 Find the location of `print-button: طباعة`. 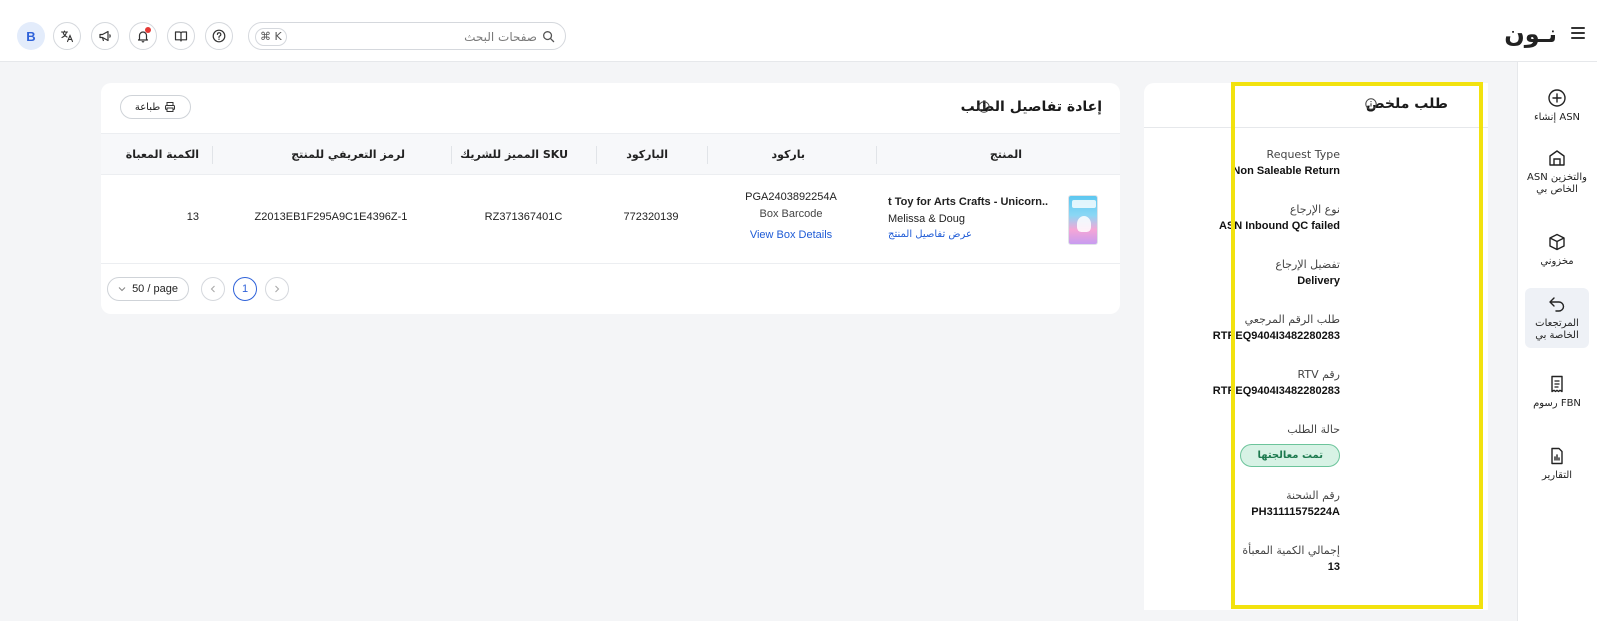

print-button: طباعة is located at coordinates (155, 107).